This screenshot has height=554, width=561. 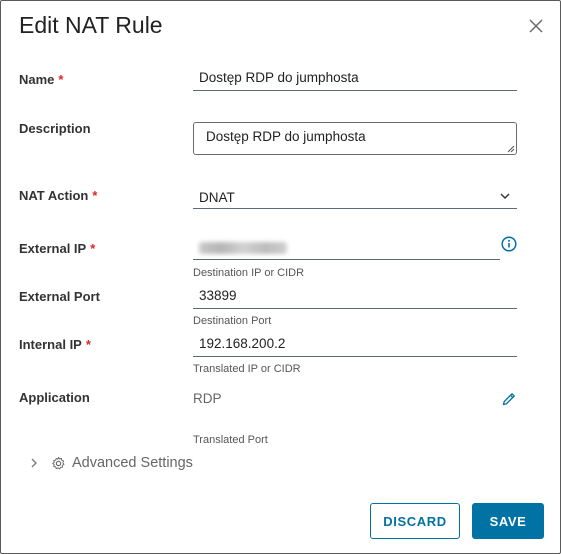 What do you see at coordinates (53, 248) in the screenshot?
I see `external-ip-label-text: External IP` at bounding box center [53, 248].